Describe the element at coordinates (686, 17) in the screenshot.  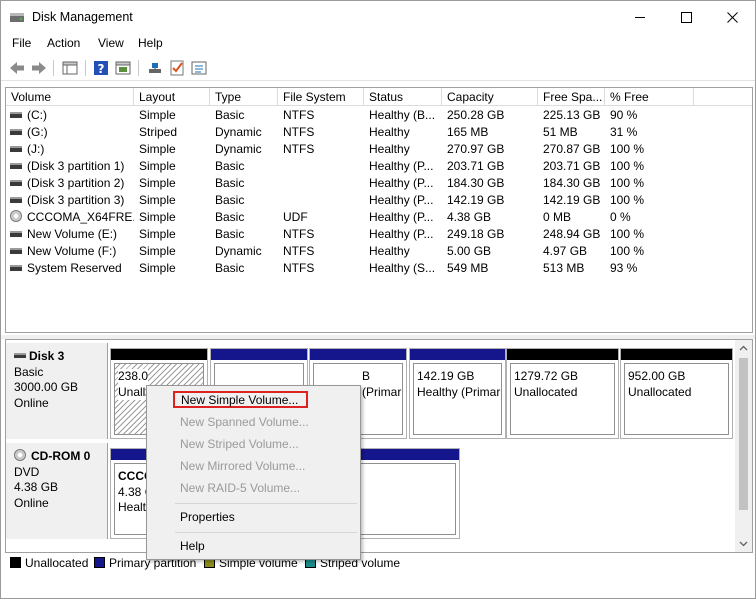
I see `maximize-button` at that location.